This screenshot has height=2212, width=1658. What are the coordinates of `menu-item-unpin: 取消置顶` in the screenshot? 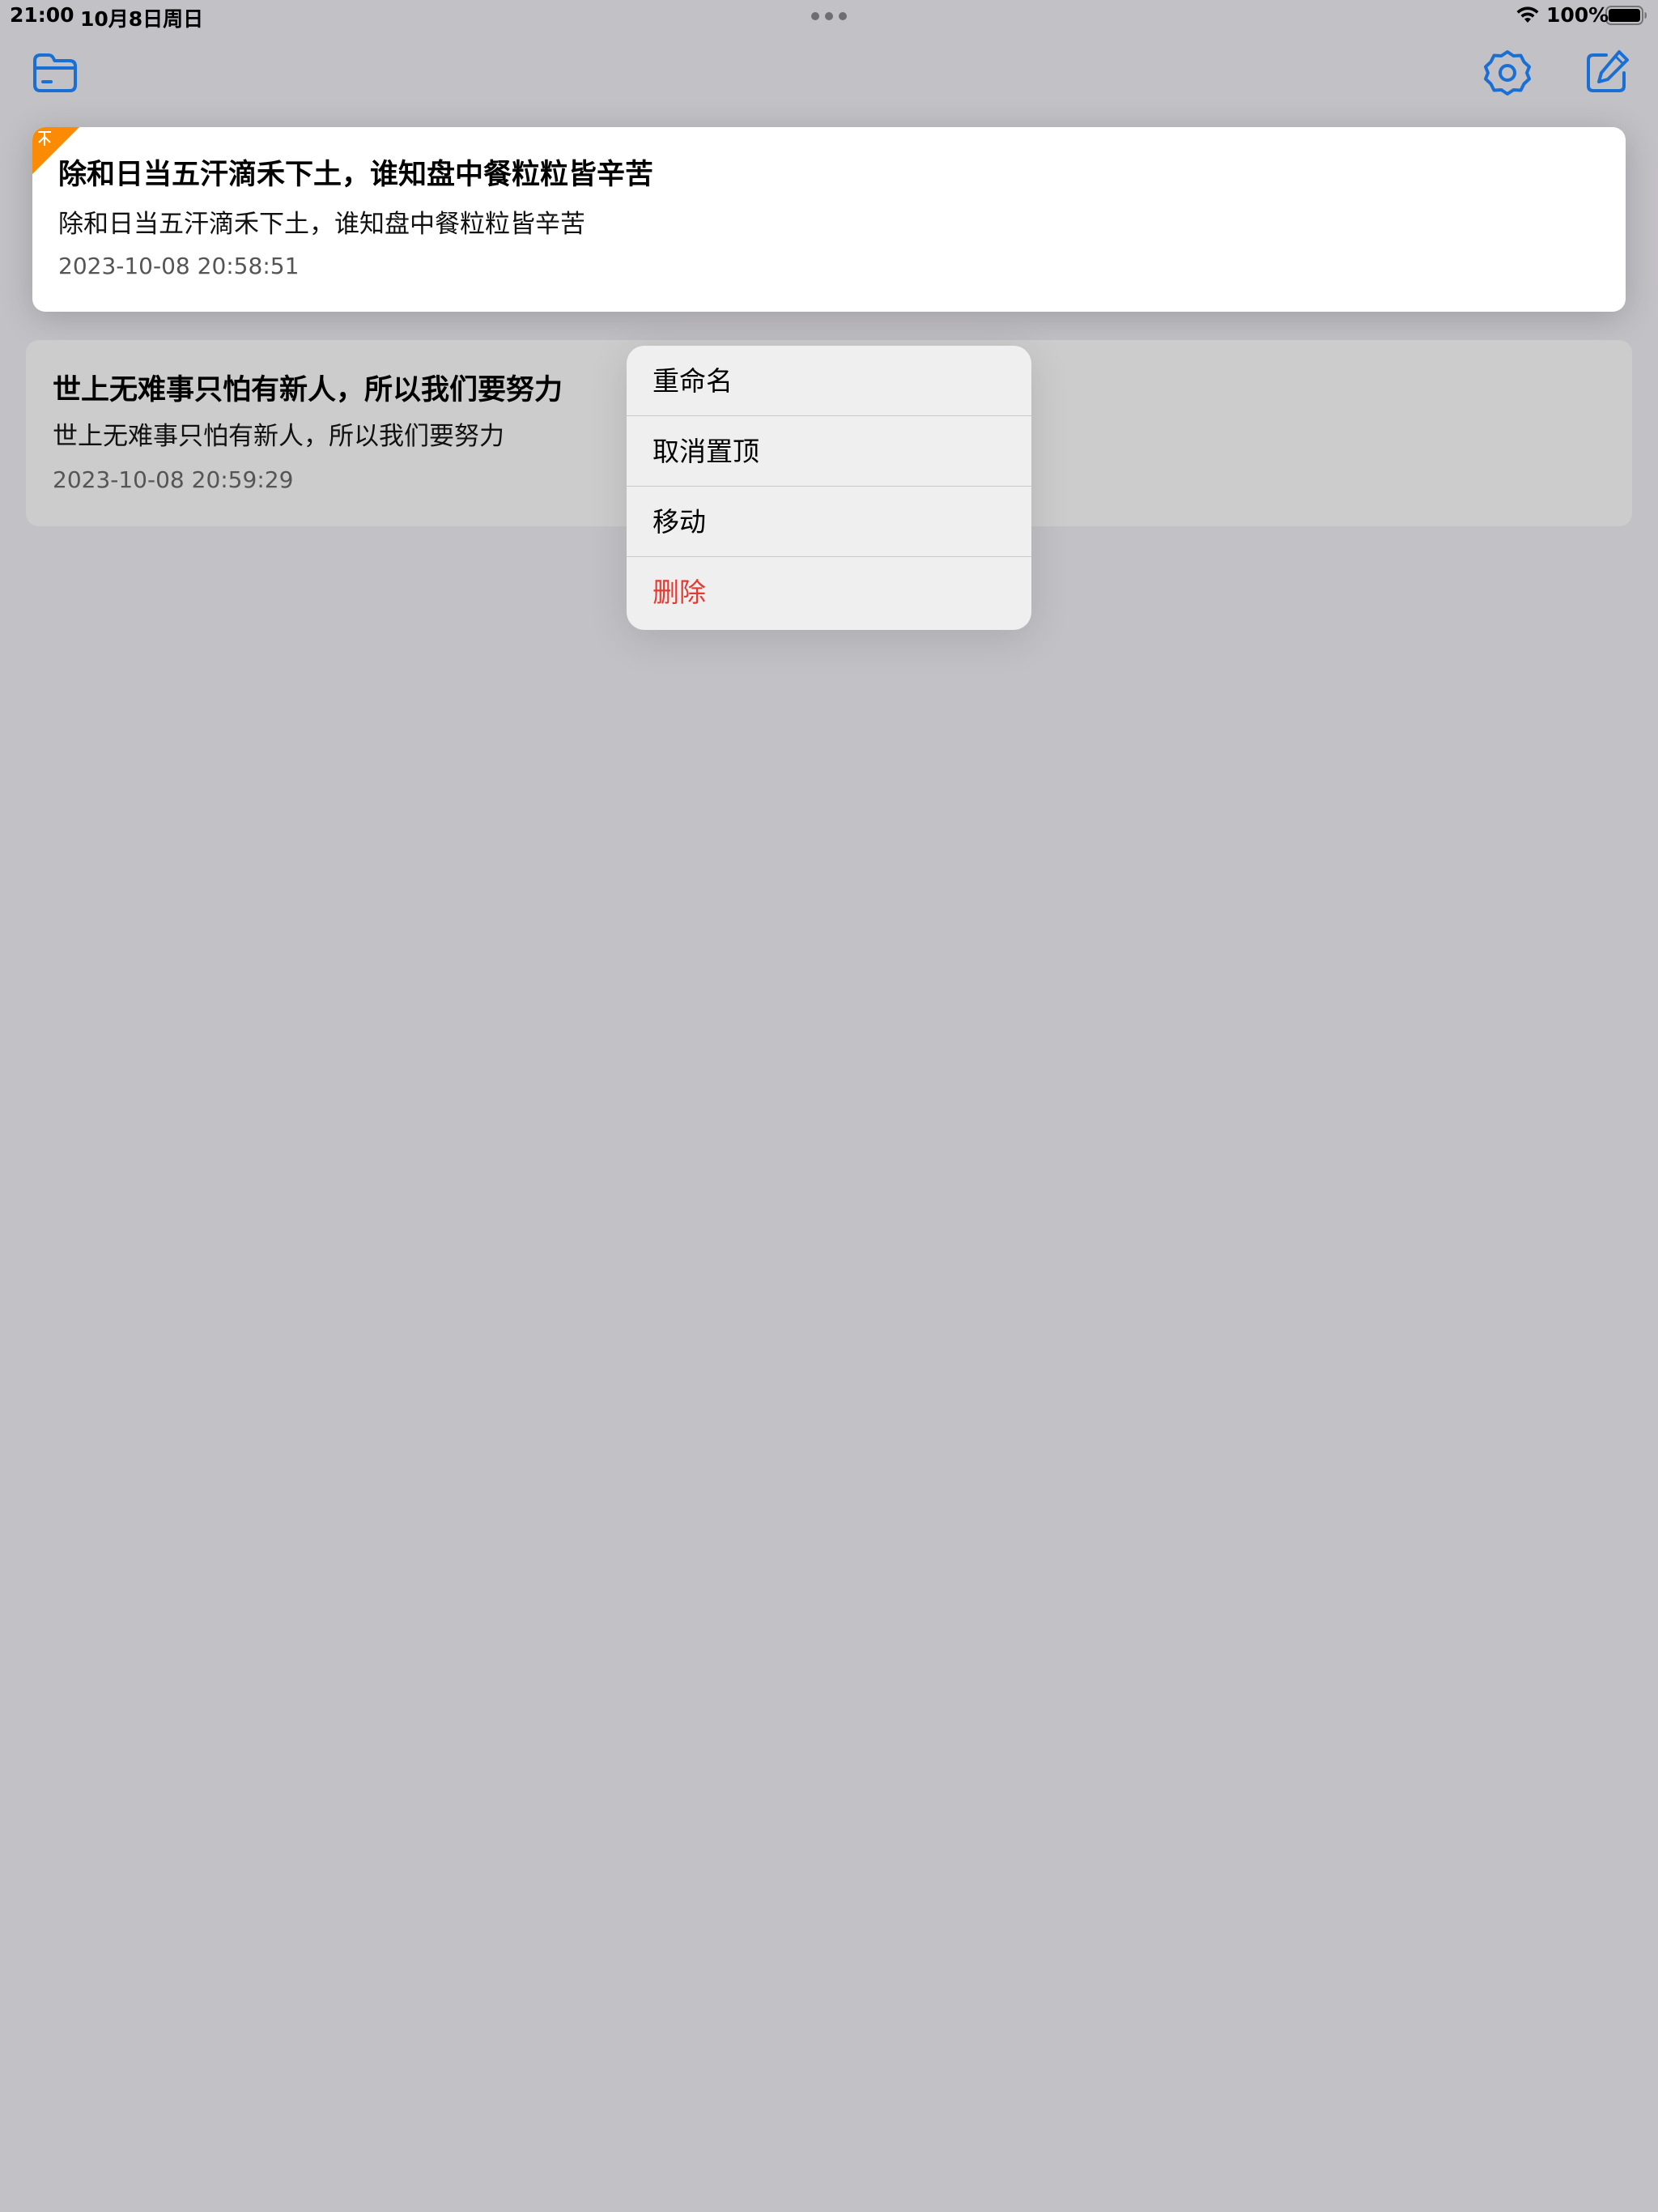 It's located at (829, 451).